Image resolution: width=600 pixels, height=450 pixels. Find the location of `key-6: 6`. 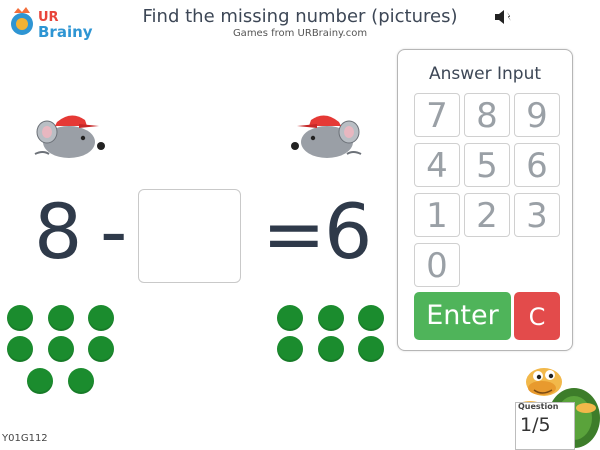

key-6: 6 is located at coordinates (537, 165).